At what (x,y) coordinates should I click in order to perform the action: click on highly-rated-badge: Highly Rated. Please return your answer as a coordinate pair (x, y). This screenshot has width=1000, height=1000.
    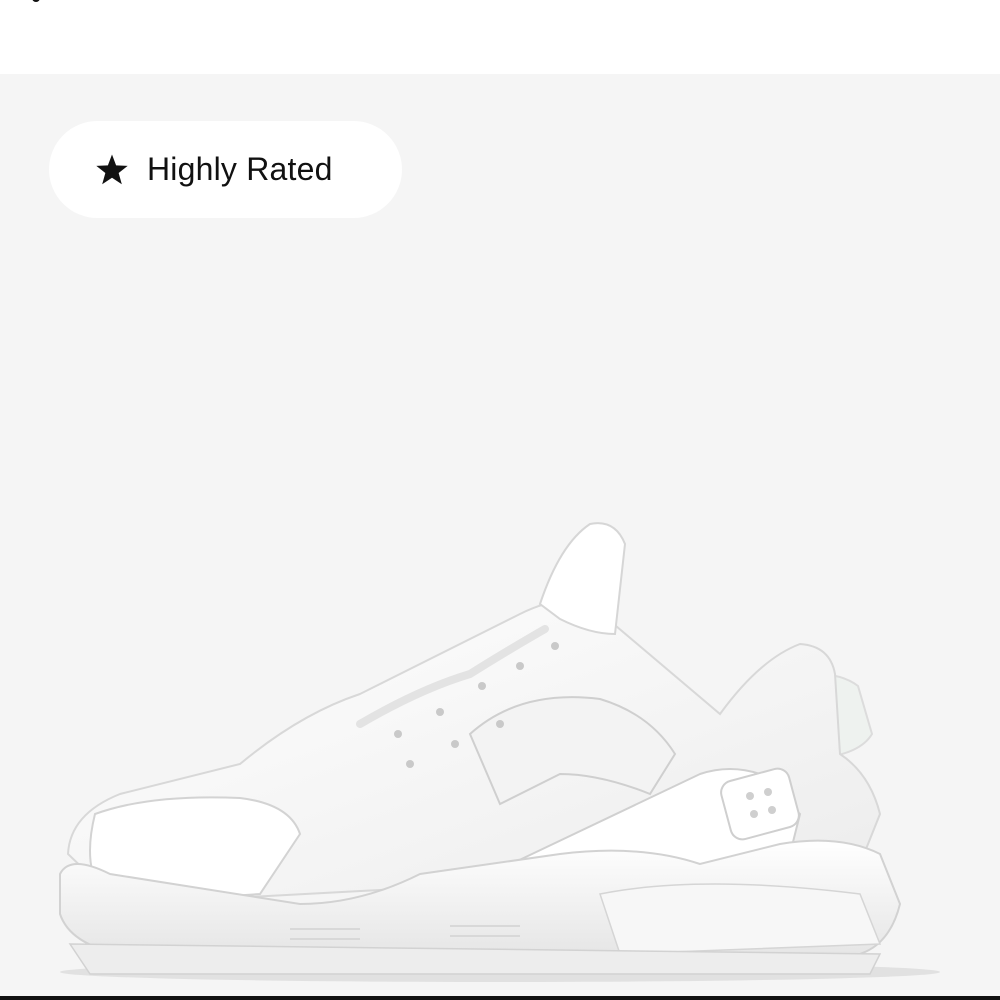
    Looking at the image, I should click on (225, 169).